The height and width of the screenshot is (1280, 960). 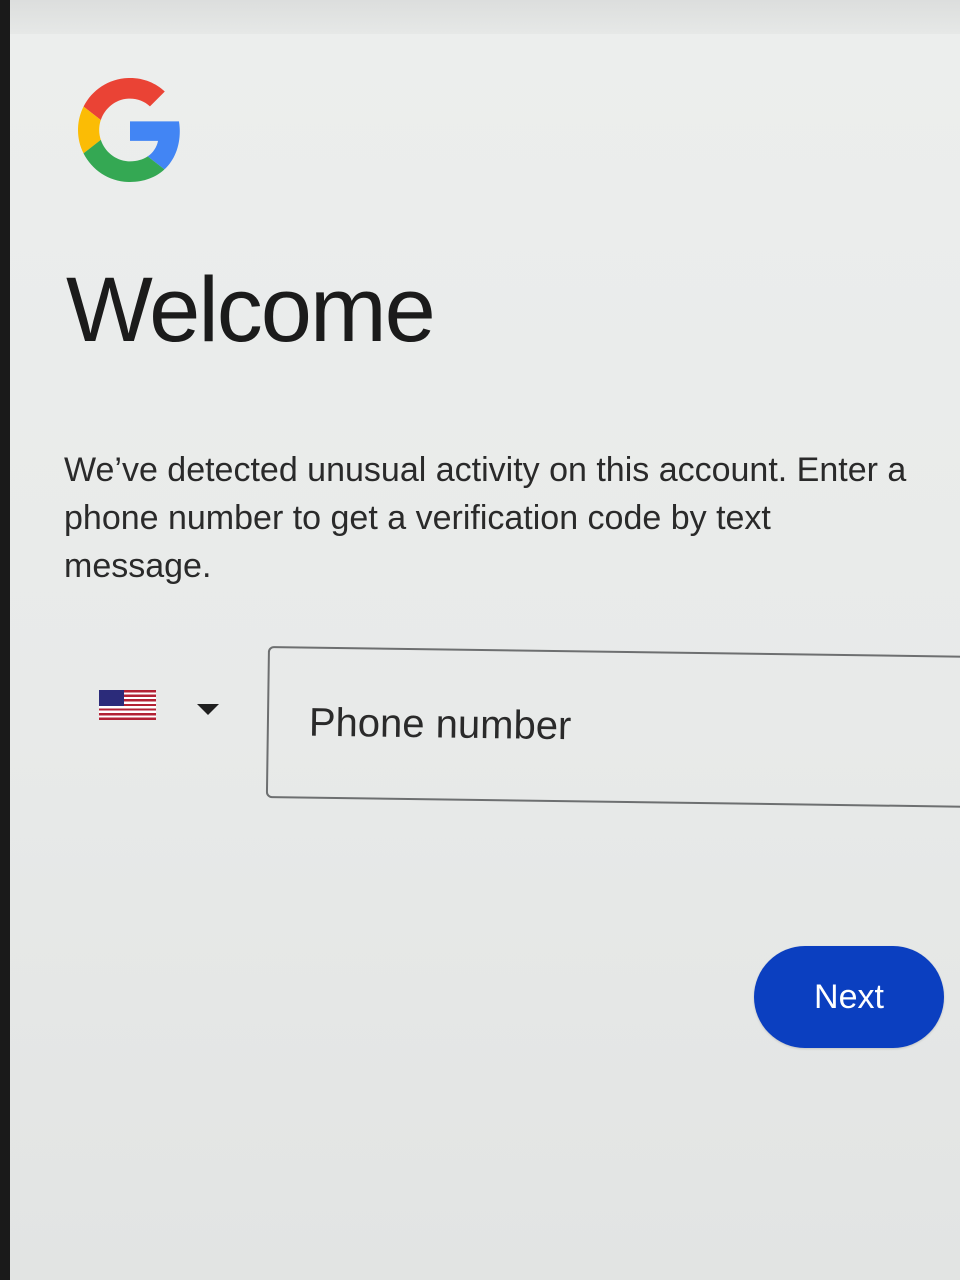 What do you see at coordinates (208, 709) in the screenshot?
I see `caret-down-icon` at bounding box center [208, 709].